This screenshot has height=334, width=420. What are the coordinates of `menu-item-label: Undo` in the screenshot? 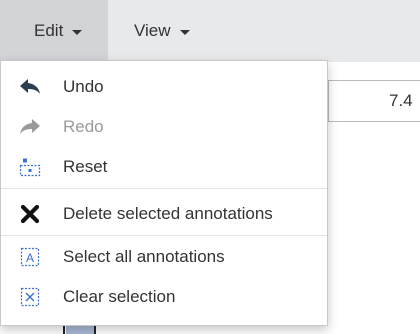 It's located at (83, 86).